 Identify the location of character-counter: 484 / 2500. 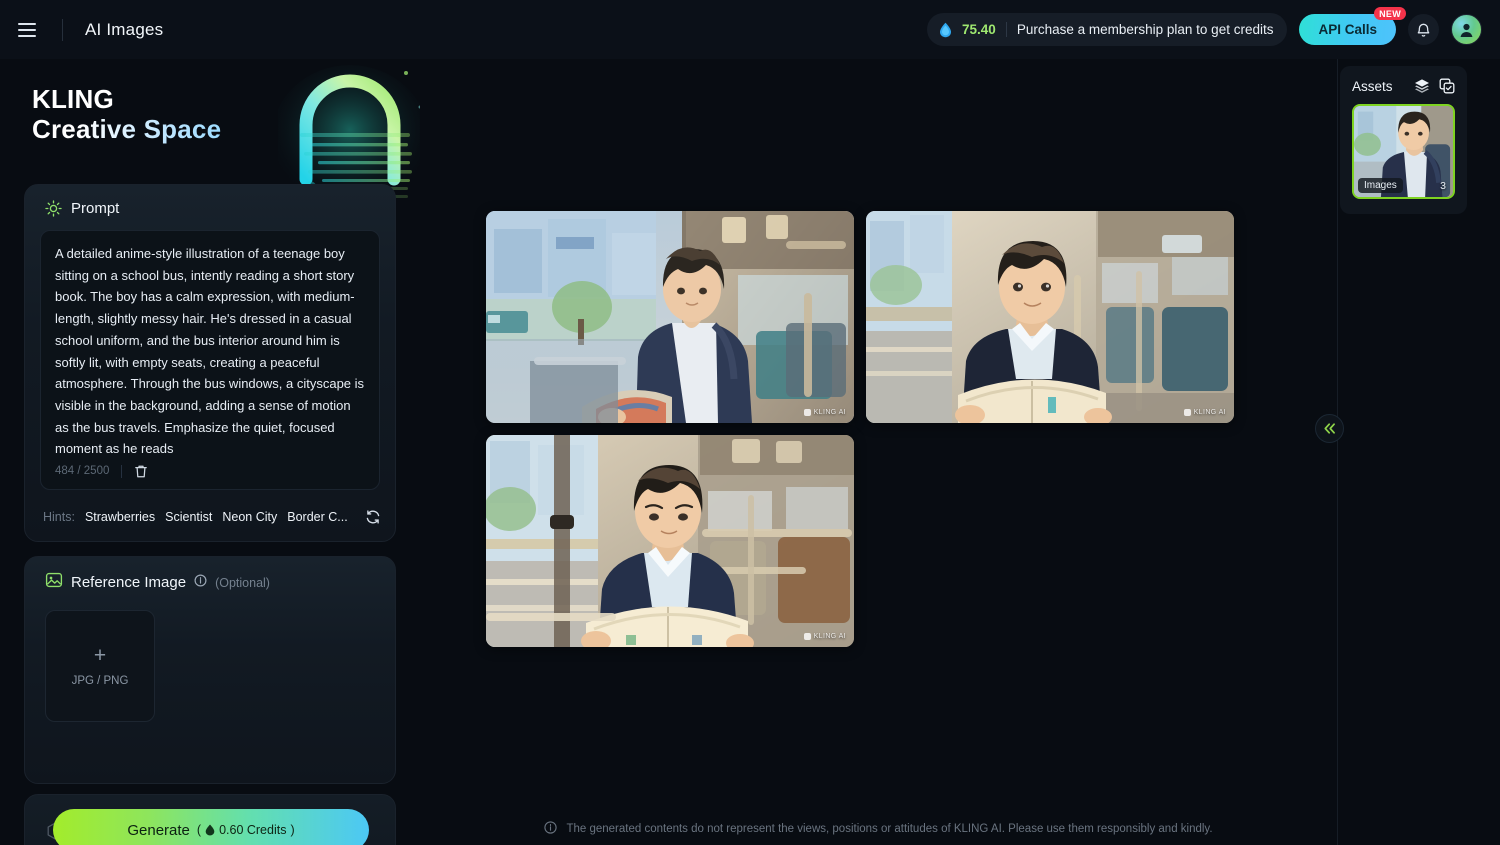
(82, 471).